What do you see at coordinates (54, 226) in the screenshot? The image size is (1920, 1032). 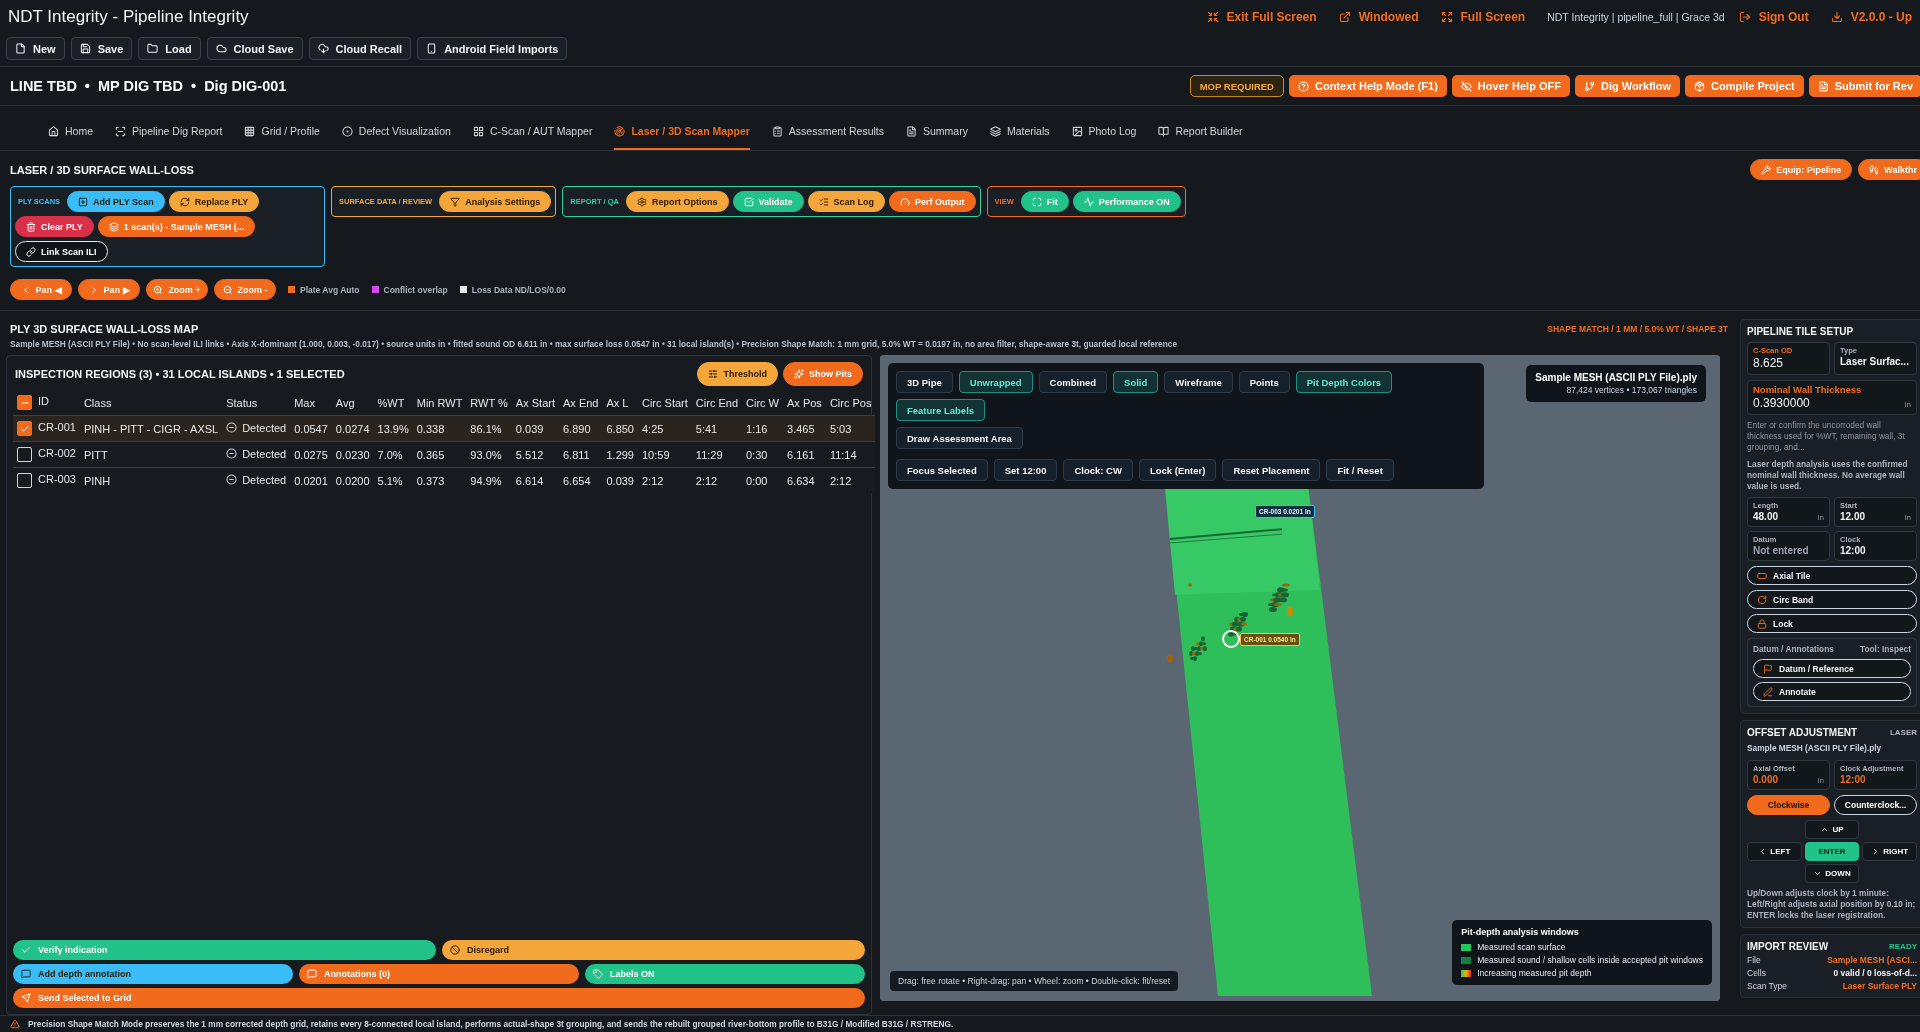 I see `toolbar-button: Clear PLY` at bounding box center [54, 226].